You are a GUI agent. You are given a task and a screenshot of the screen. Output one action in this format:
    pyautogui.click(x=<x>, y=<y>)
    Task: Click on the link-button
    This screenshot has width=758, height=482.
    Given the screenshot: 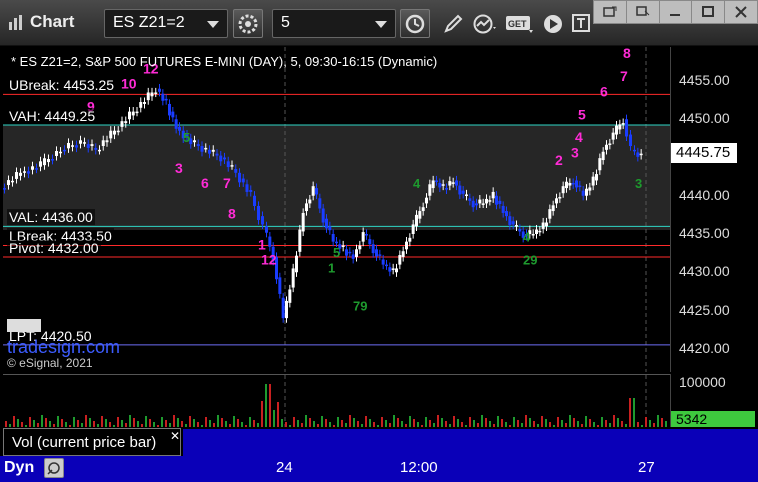 What is the action you would take?
    pyautogui.click(x=610, y=12)
    